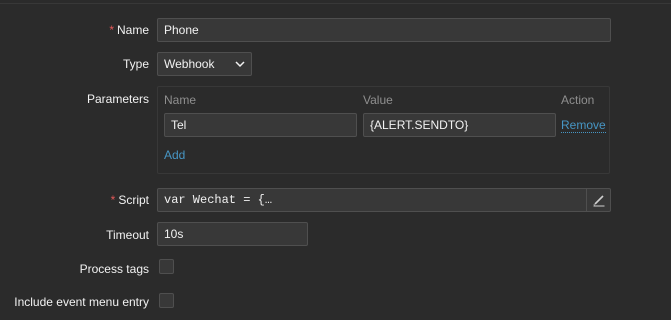 Image resolution: width=671 pixels, height=320 pixels. What do you see at coordinates (114, 269) in the screenshot?
I see `process-tags-label: Process tags` at bounding box center [114, 269].